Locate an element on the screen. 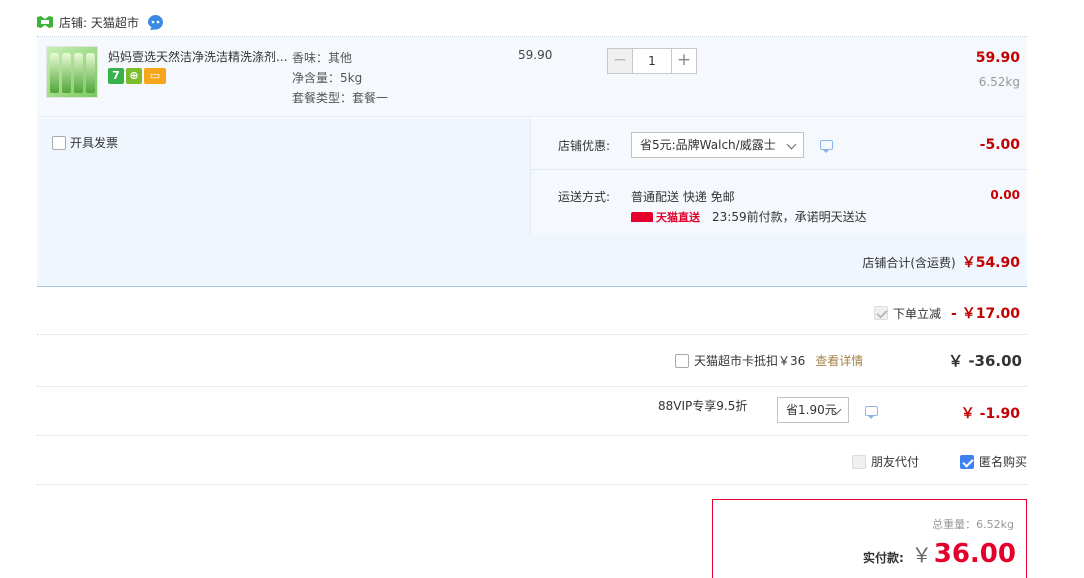 The width and height of the screenshot is (1084, 578). shop-icon is located at coordinates (45, 22).